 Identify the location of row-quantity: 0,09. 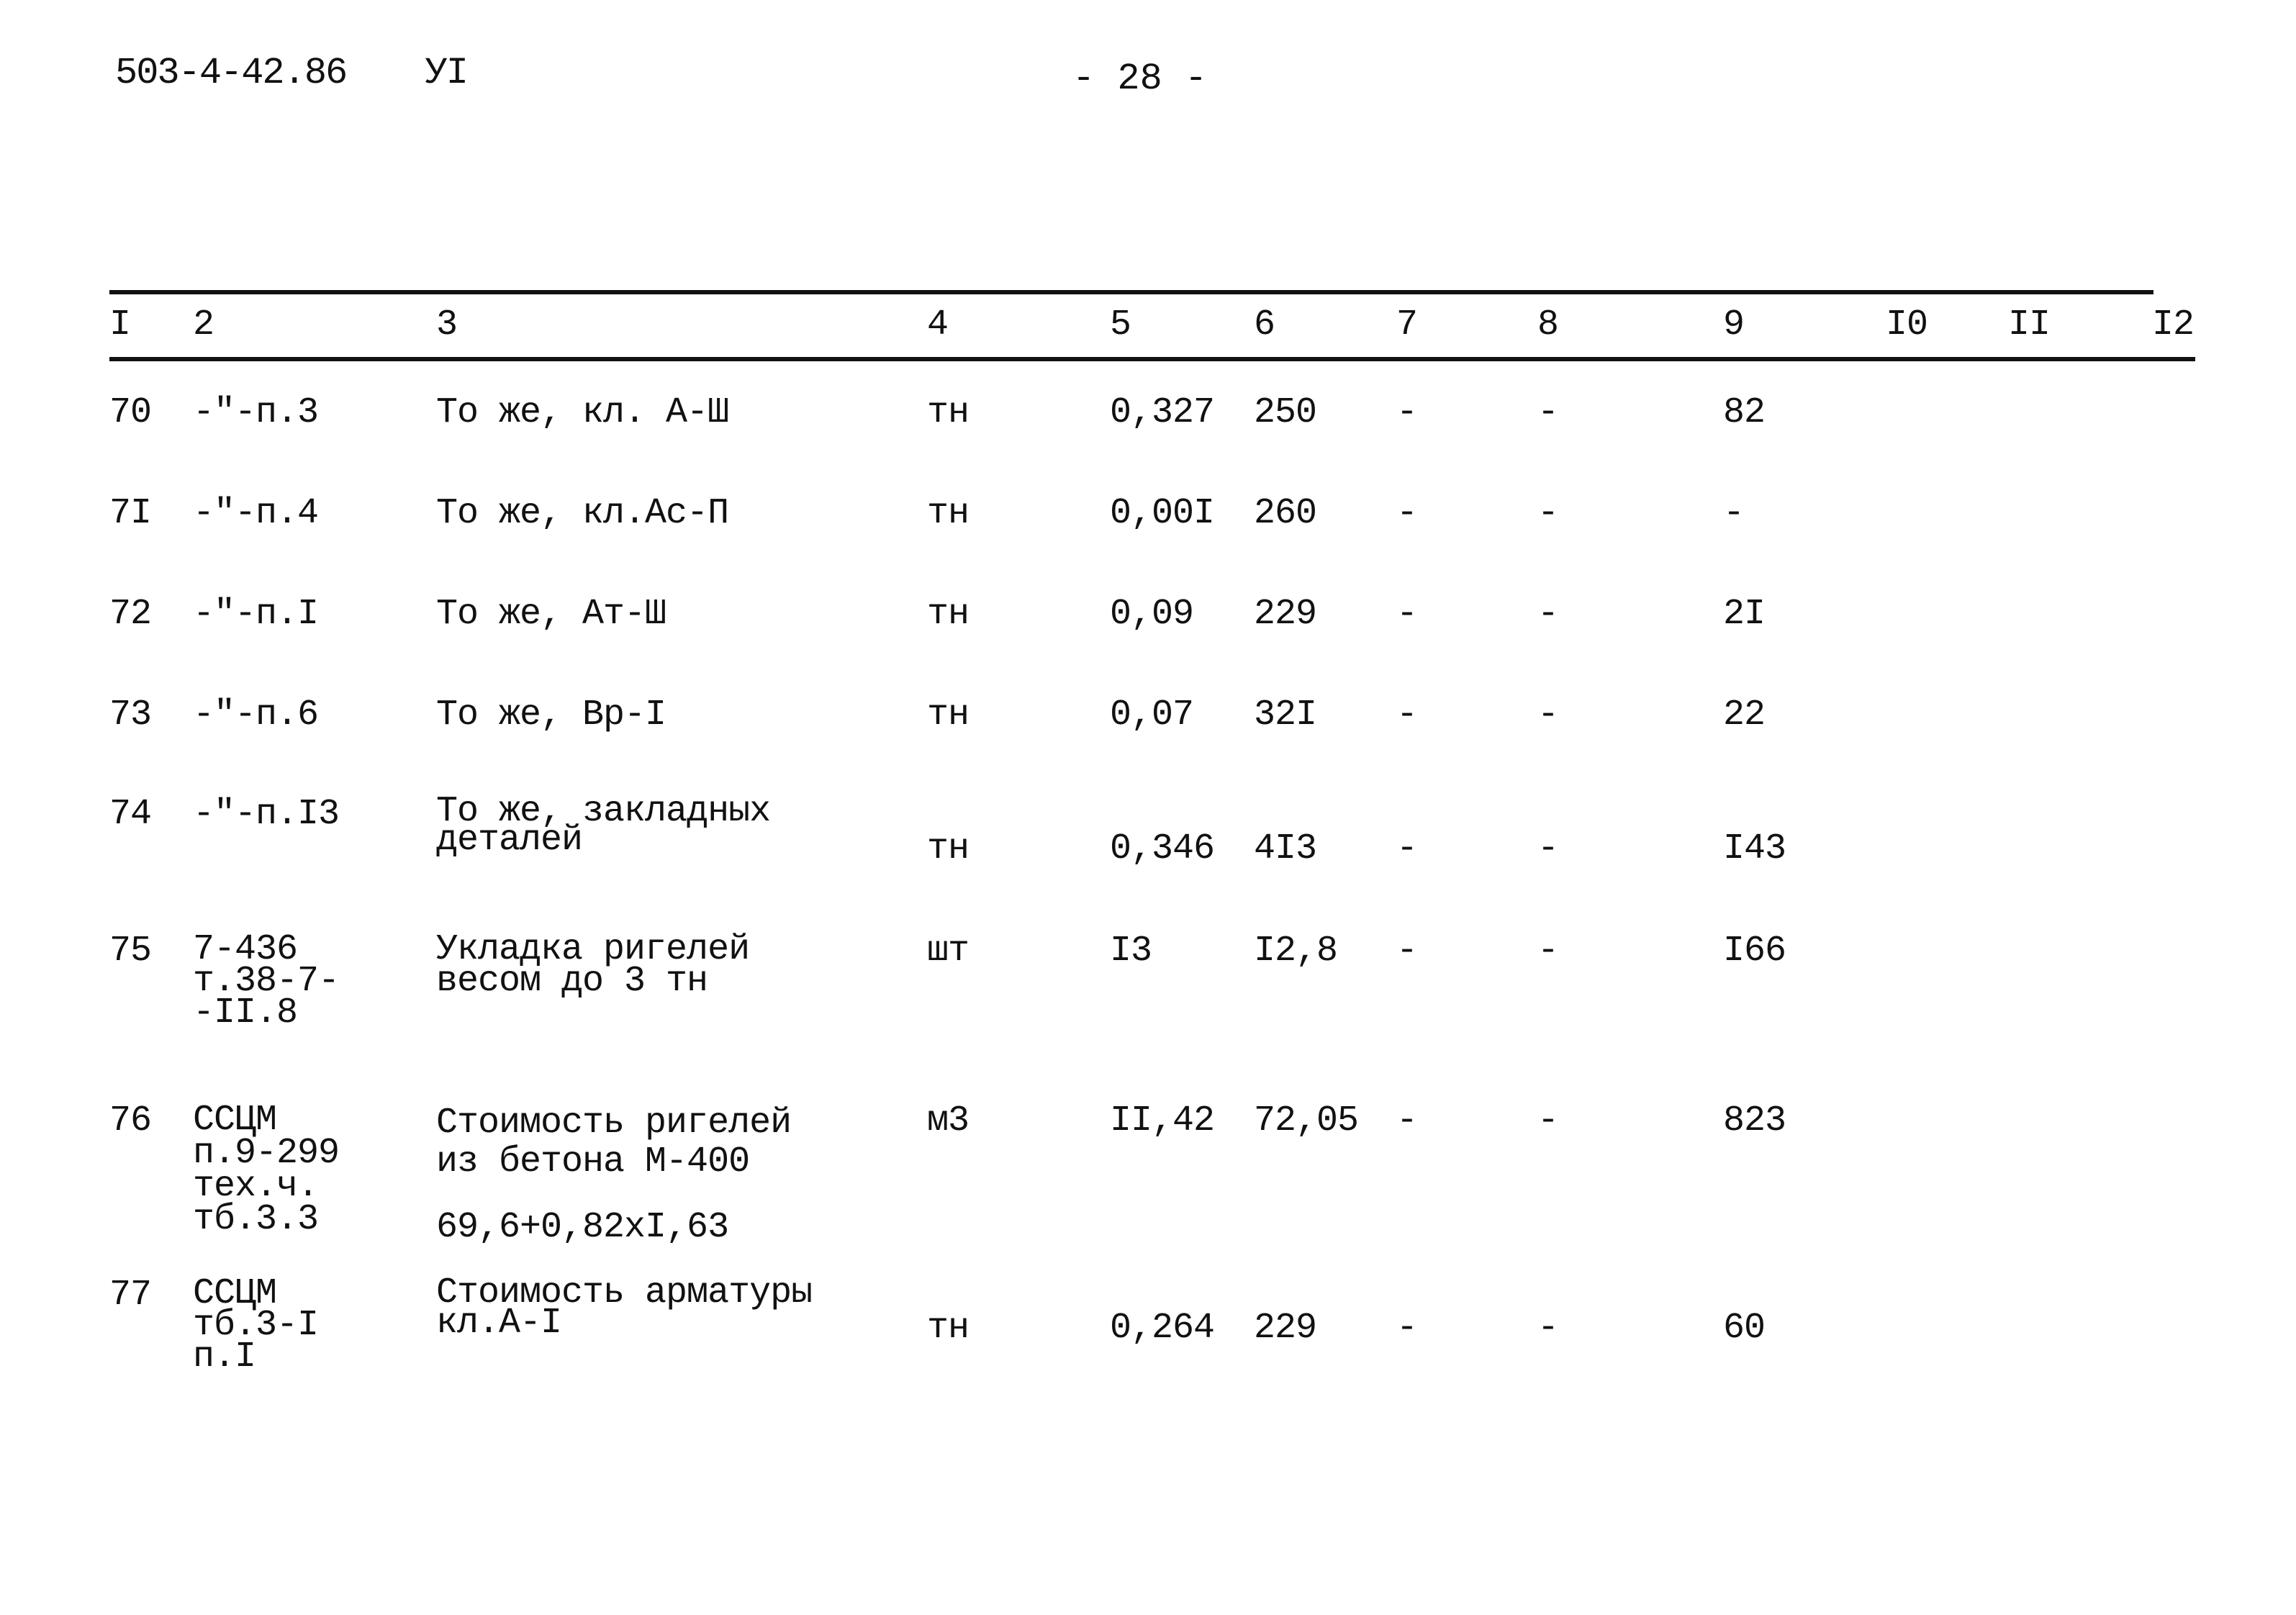
(1152, 615).